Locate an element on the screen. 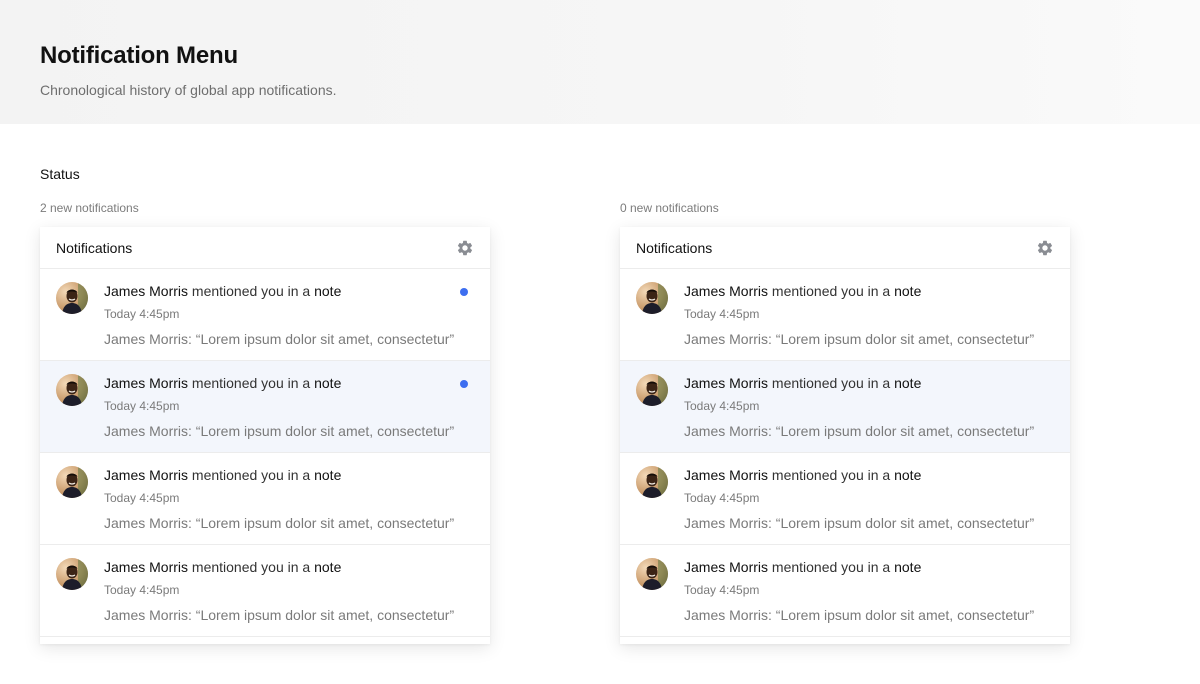 The height and width of the screenshot is (684, 1200). section-label: Status is located at coordinates (60, 174).